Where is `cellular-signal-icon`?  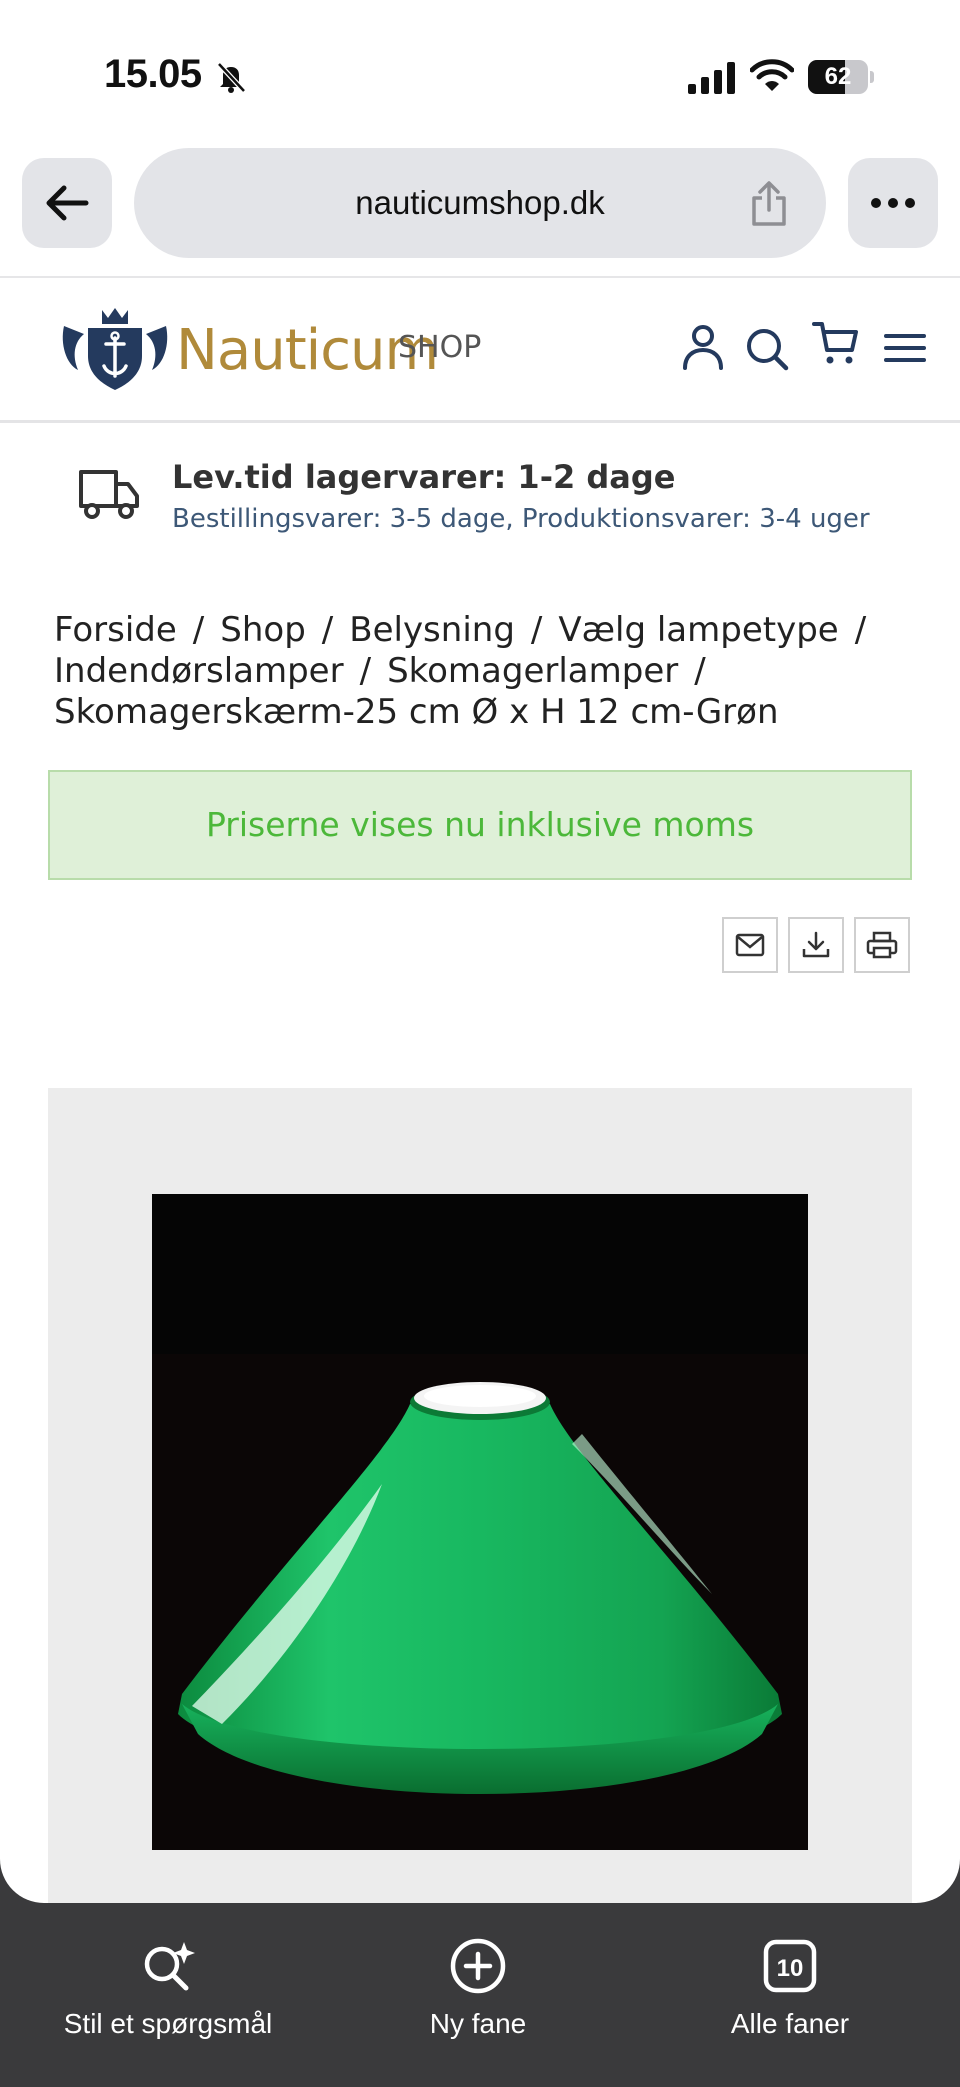
cellular-signal-icon is located at coordinates (711, 78).